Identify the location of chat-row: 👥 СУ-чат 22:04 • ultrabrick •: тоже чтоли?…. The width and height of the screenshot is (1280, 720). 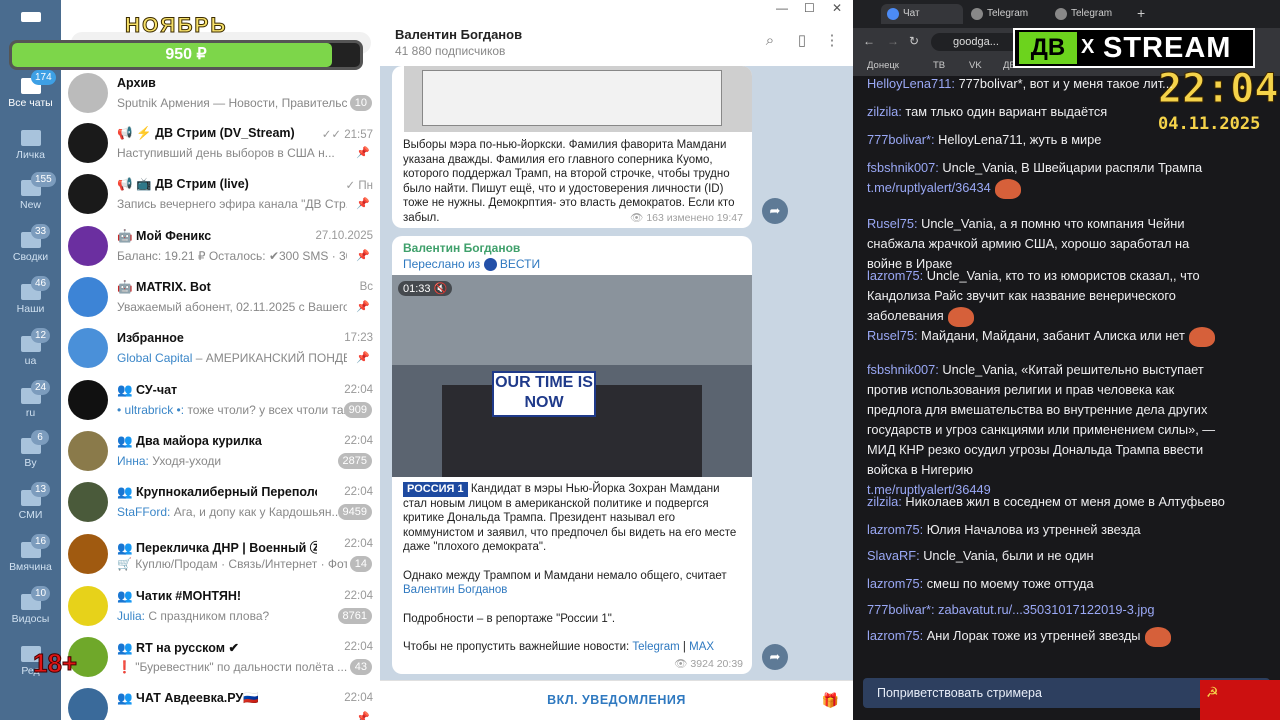
(220, 402).